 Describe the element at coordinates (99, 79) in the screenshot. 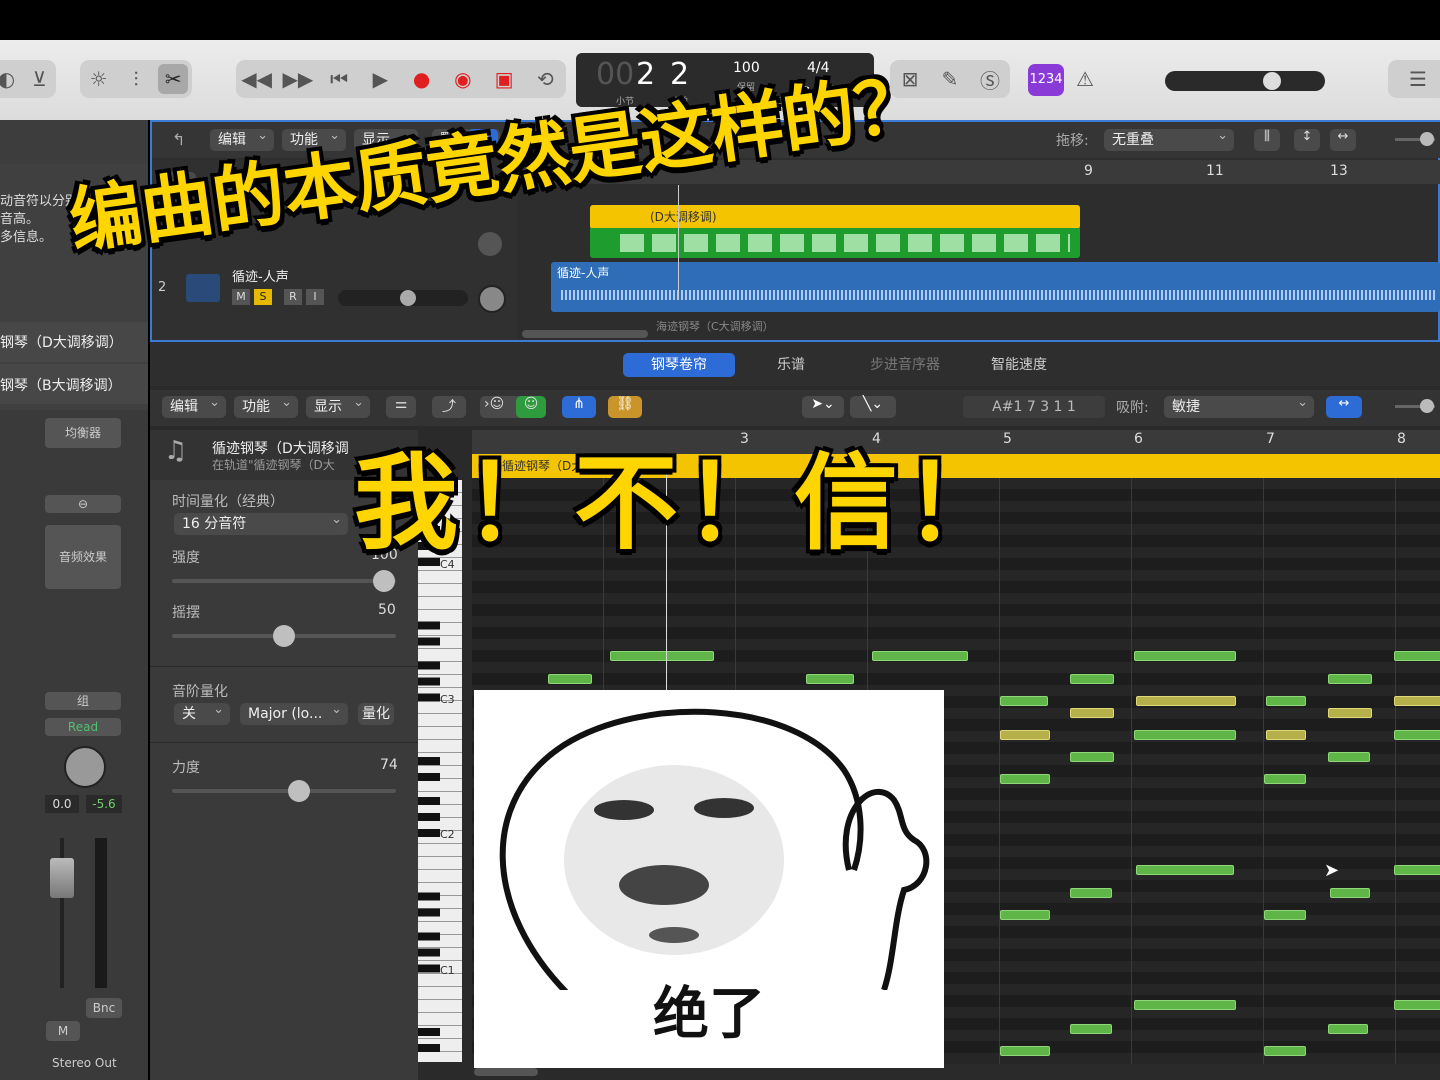

I see `settings-icon: ☼` at that location.